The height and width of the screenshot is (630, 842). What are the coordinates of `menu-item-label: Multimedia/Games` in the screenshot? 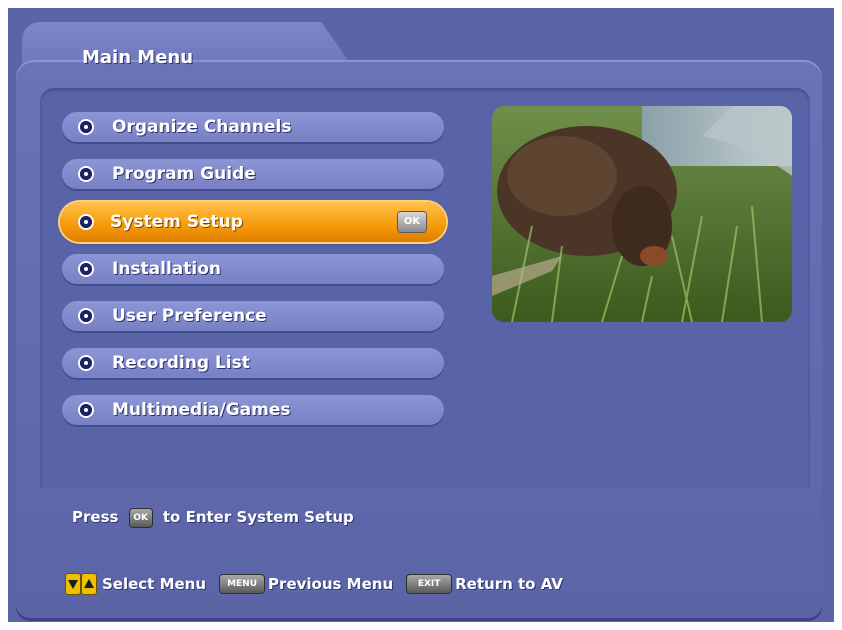 It's located at (201, 410).